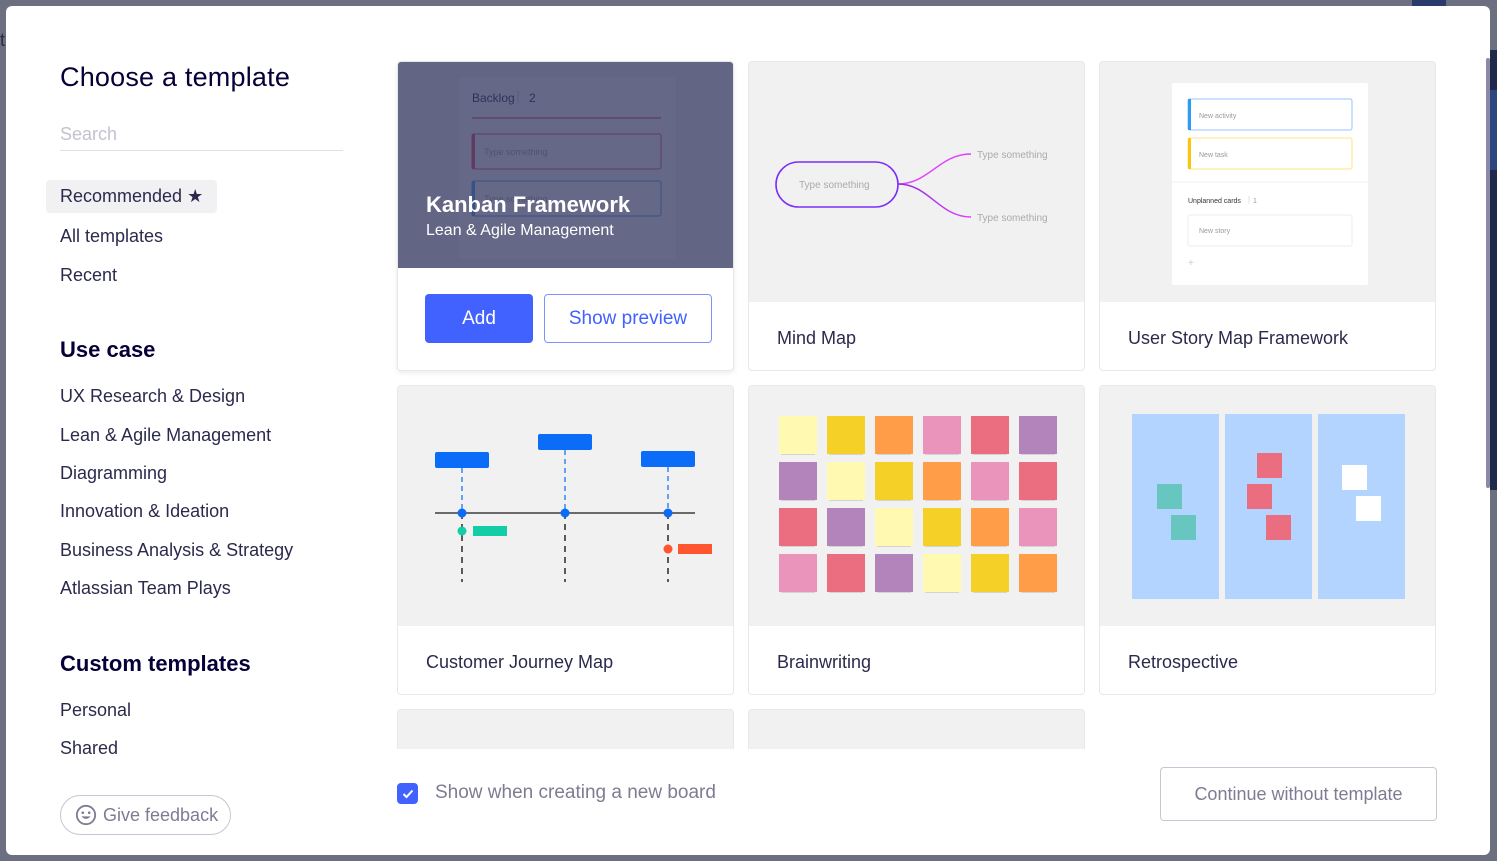  I want to click on smiley-icon, so click(86, 815).